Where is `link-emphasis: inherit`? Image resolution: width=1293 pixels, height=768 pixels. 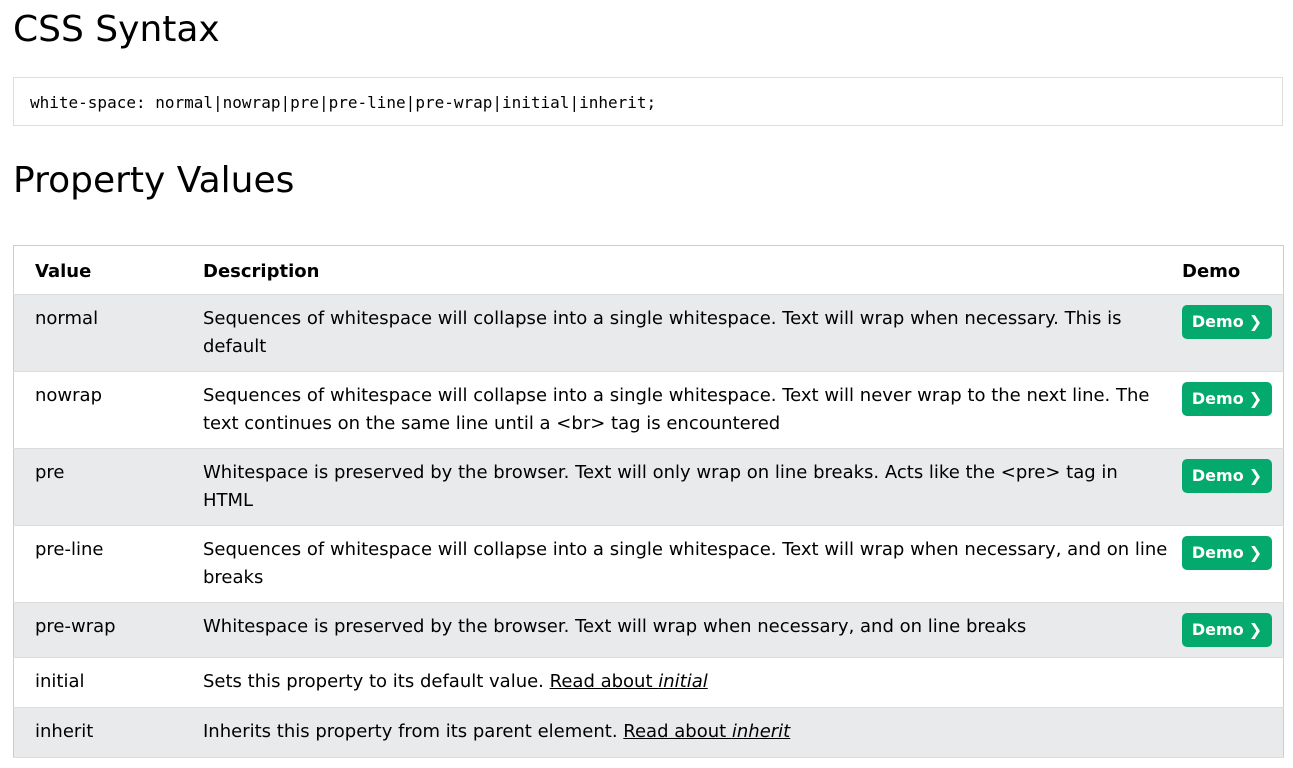 link-emphasis: inherit is located at coordinates (761, 731).